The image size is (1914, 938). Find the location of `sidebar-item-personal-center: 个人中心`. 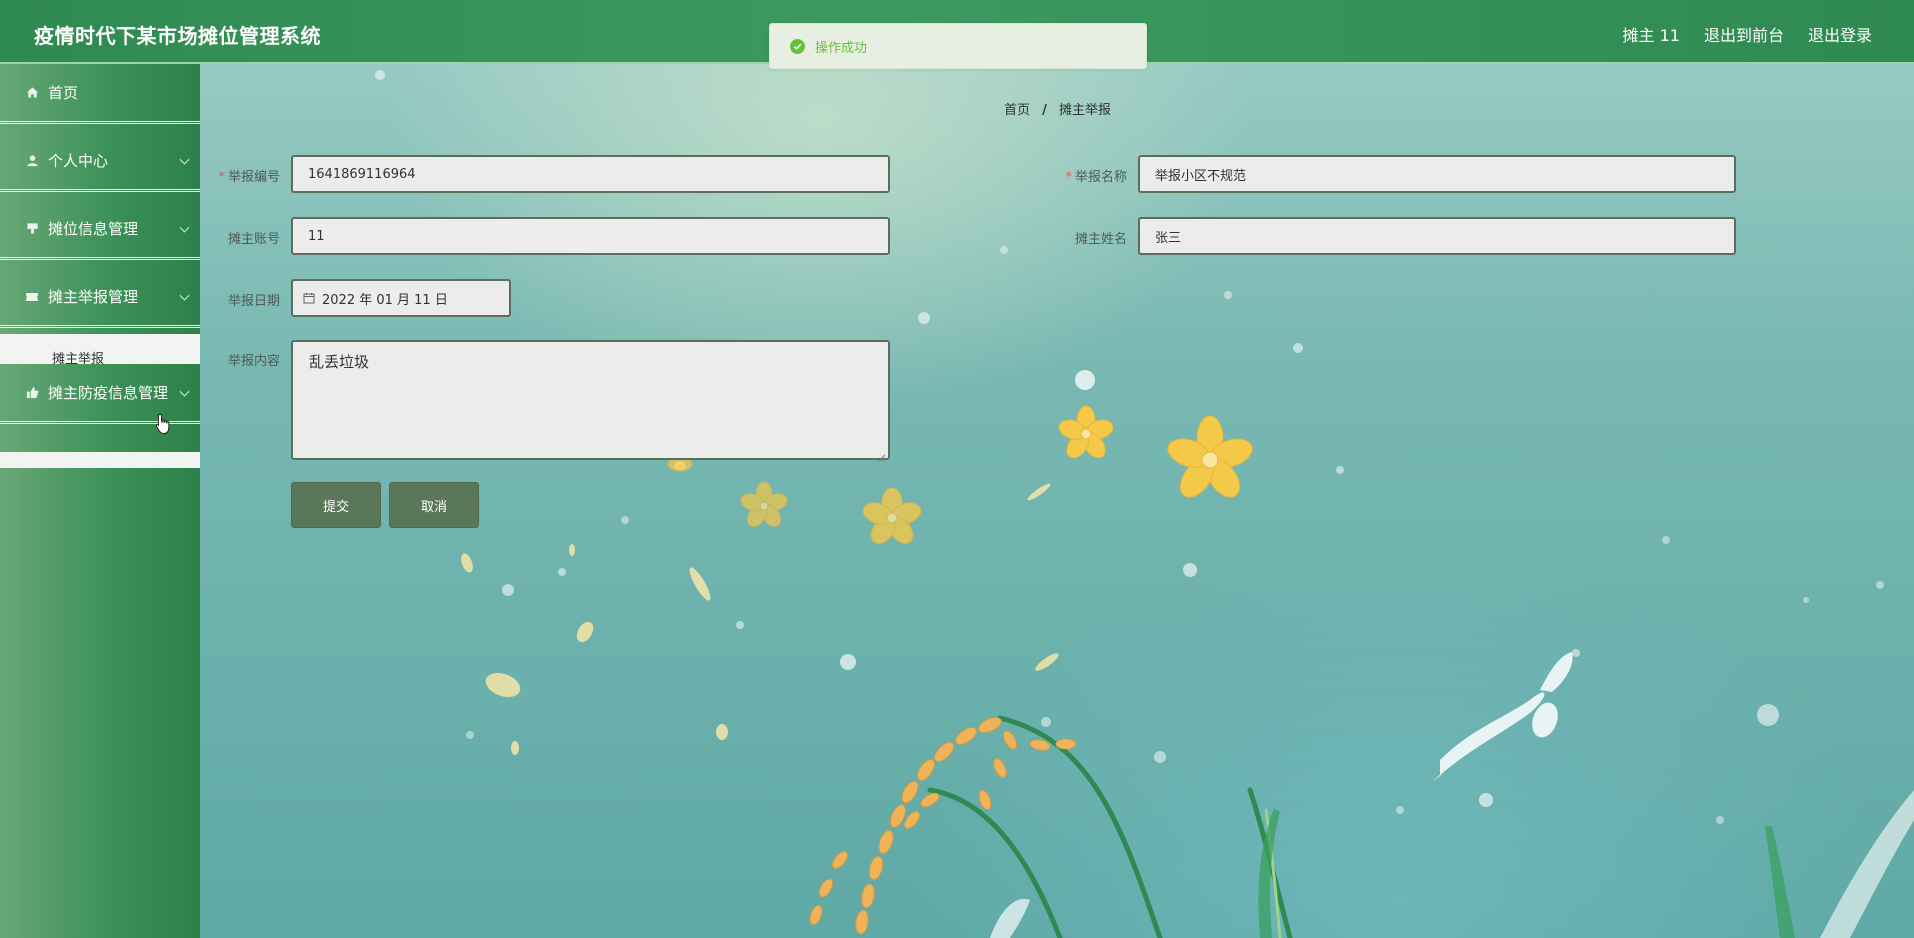

sidebar-item-personal-center: 个人中心 is located at coordinates (100, 162).